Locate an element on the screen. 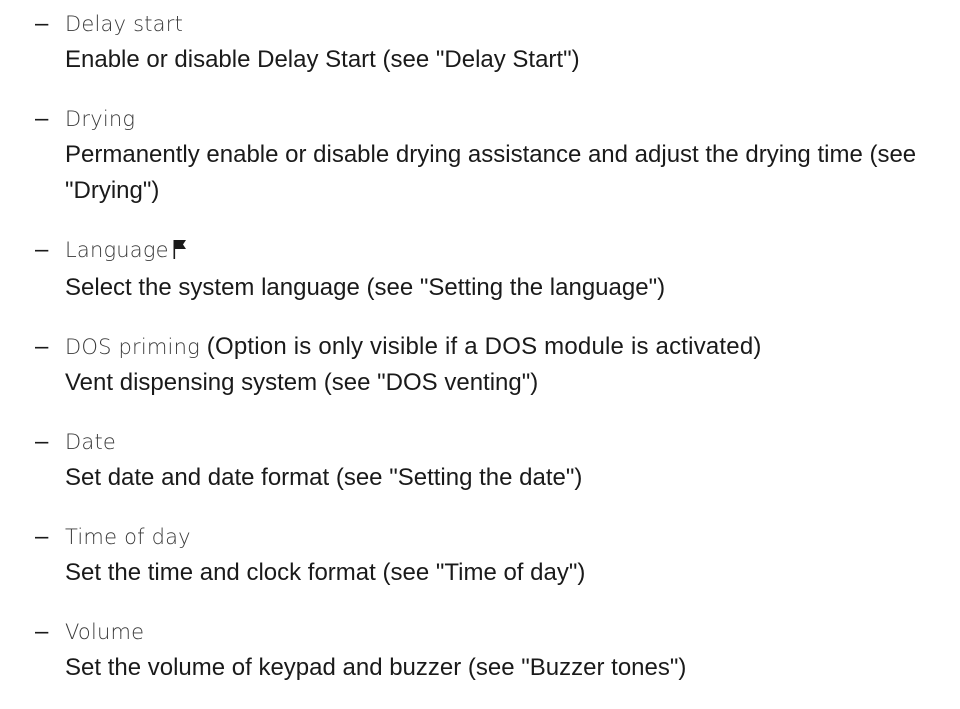 The image size is (960, 709). flag-icon is located at coordinates (180, 252).